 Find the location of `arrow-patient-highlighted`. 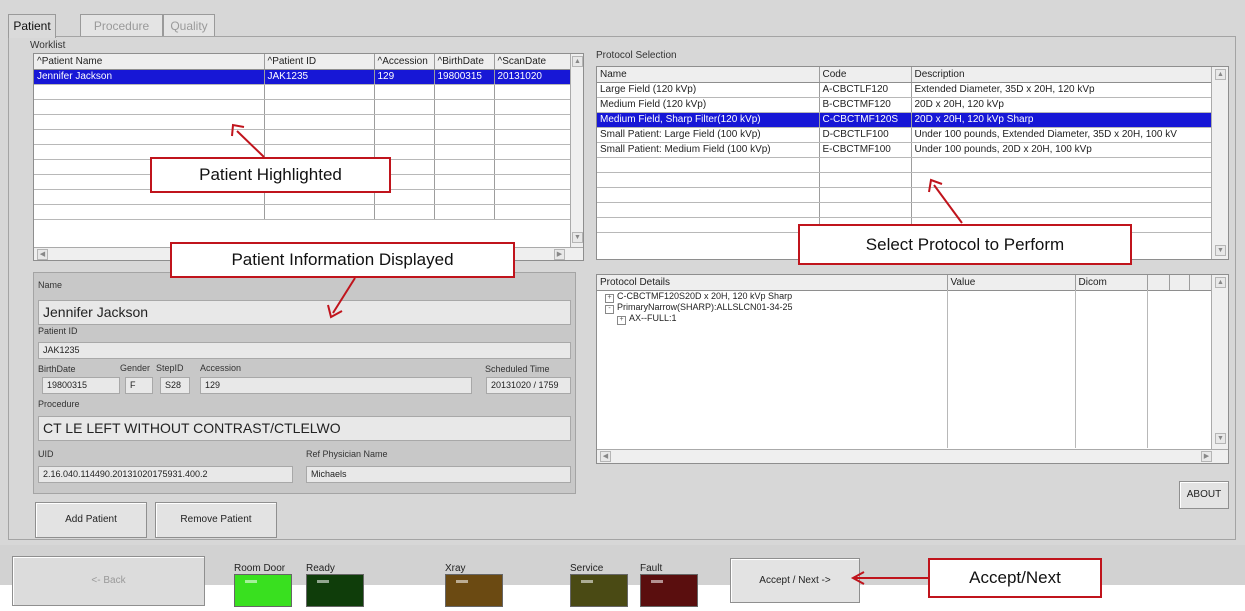

arrow-patient-highlighted is located at coordinates (250, 144).